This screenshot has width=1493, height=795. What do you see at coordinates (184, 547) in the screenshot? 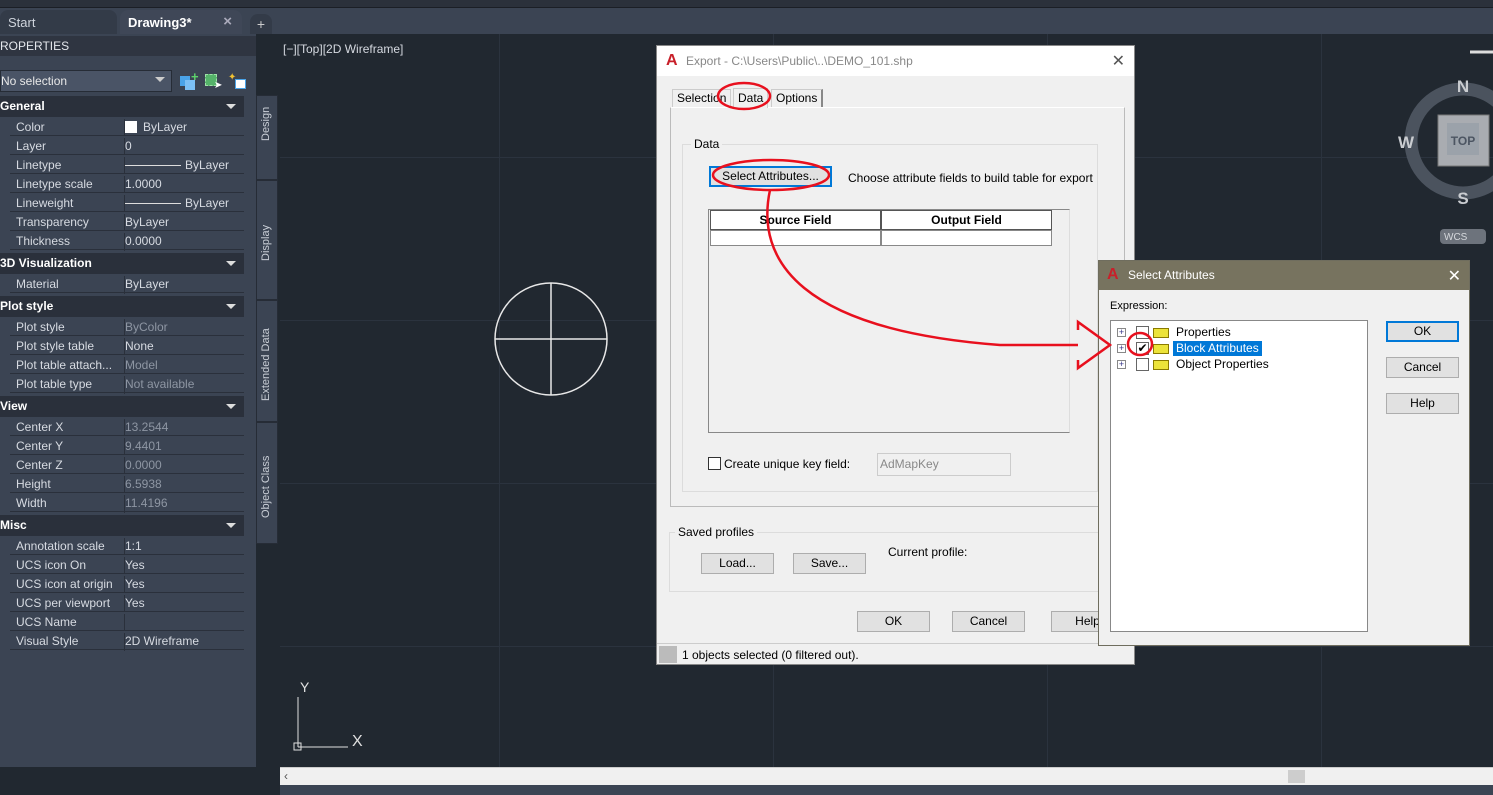
I see `property-value: 1:1` at bounding box center [184, 547].